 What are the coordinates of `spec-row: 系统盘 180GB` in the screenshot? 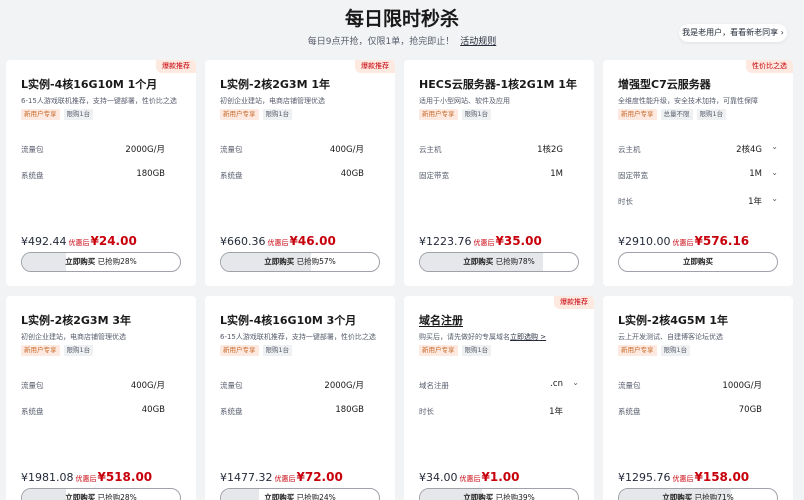 It's located at (102, 175).